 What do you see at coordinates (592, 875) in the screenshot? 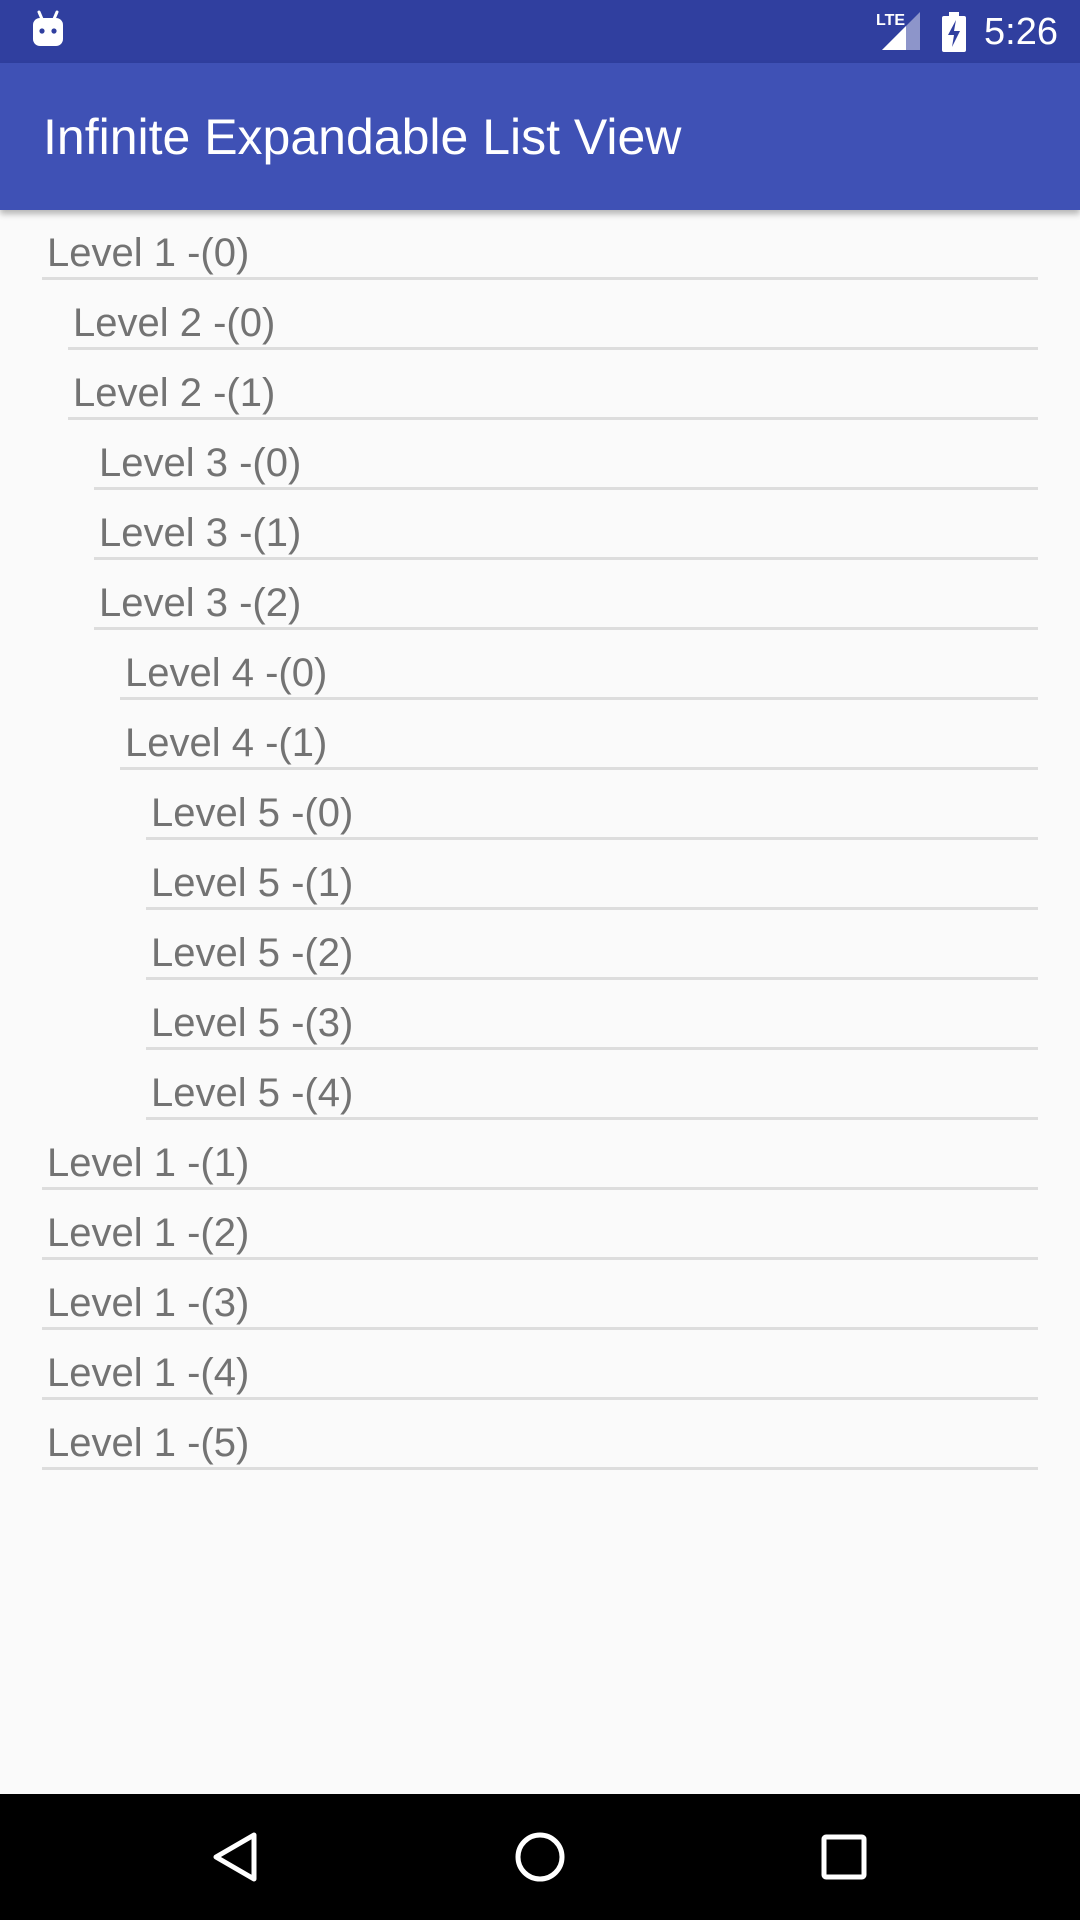
I see `list-item-level-5: Level 5 -(1)` at bounding box center [592, 875].